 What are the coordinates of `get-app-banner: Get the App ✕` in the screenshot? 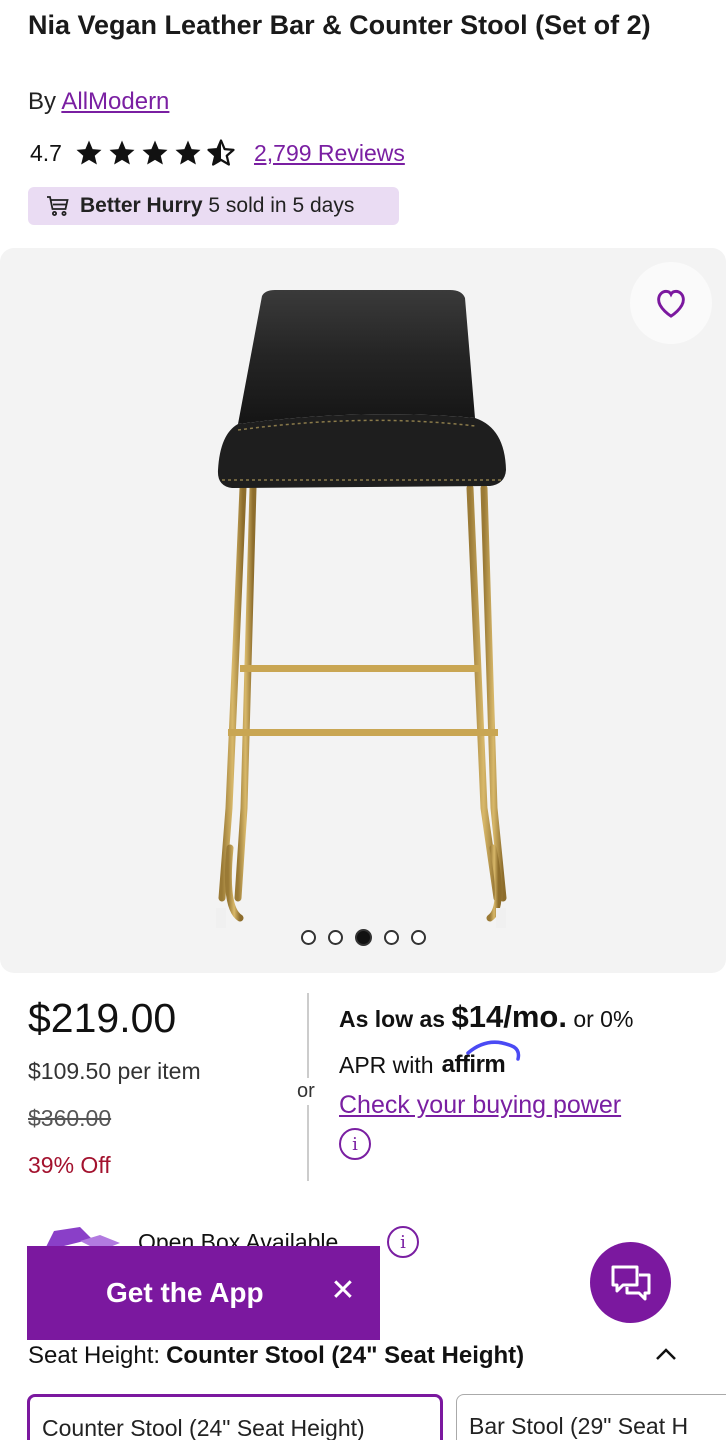 It's located at (203, 1293).